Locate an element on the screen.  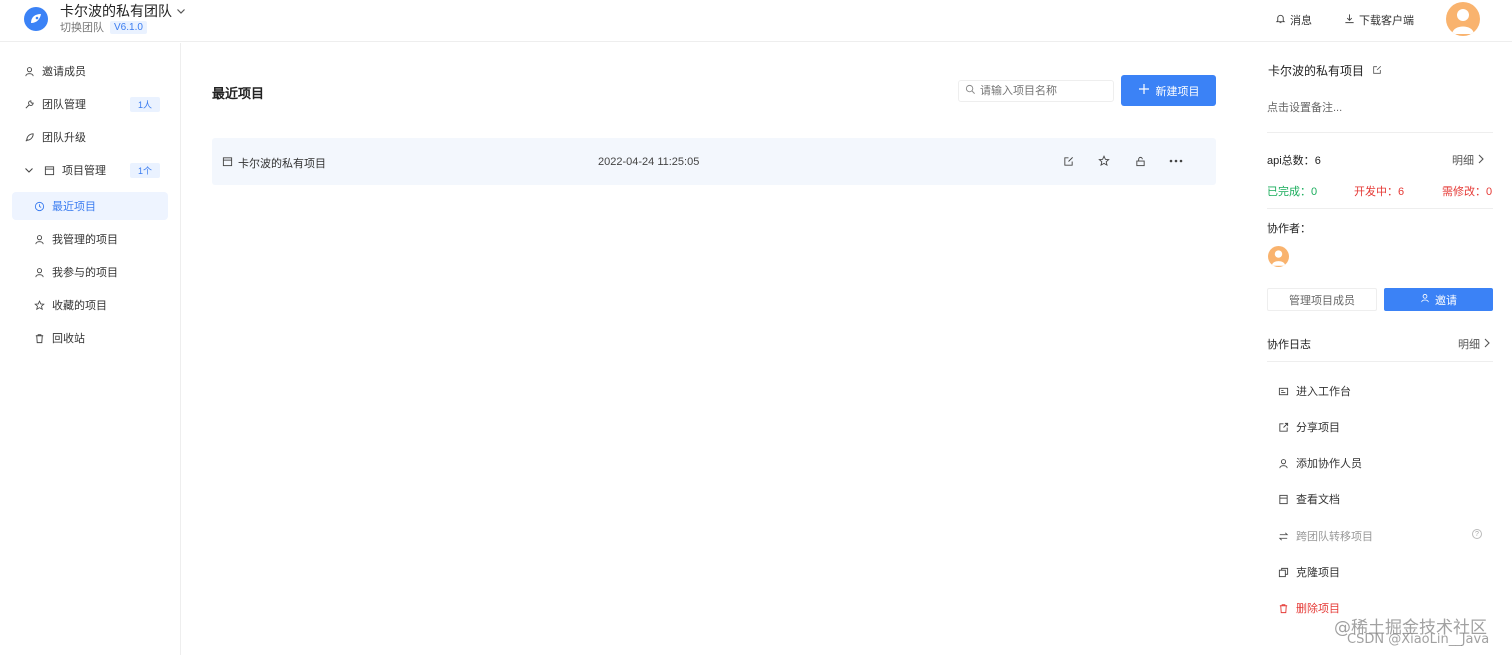
action-label: 分享项目 is located at coordinates (1318, 428).